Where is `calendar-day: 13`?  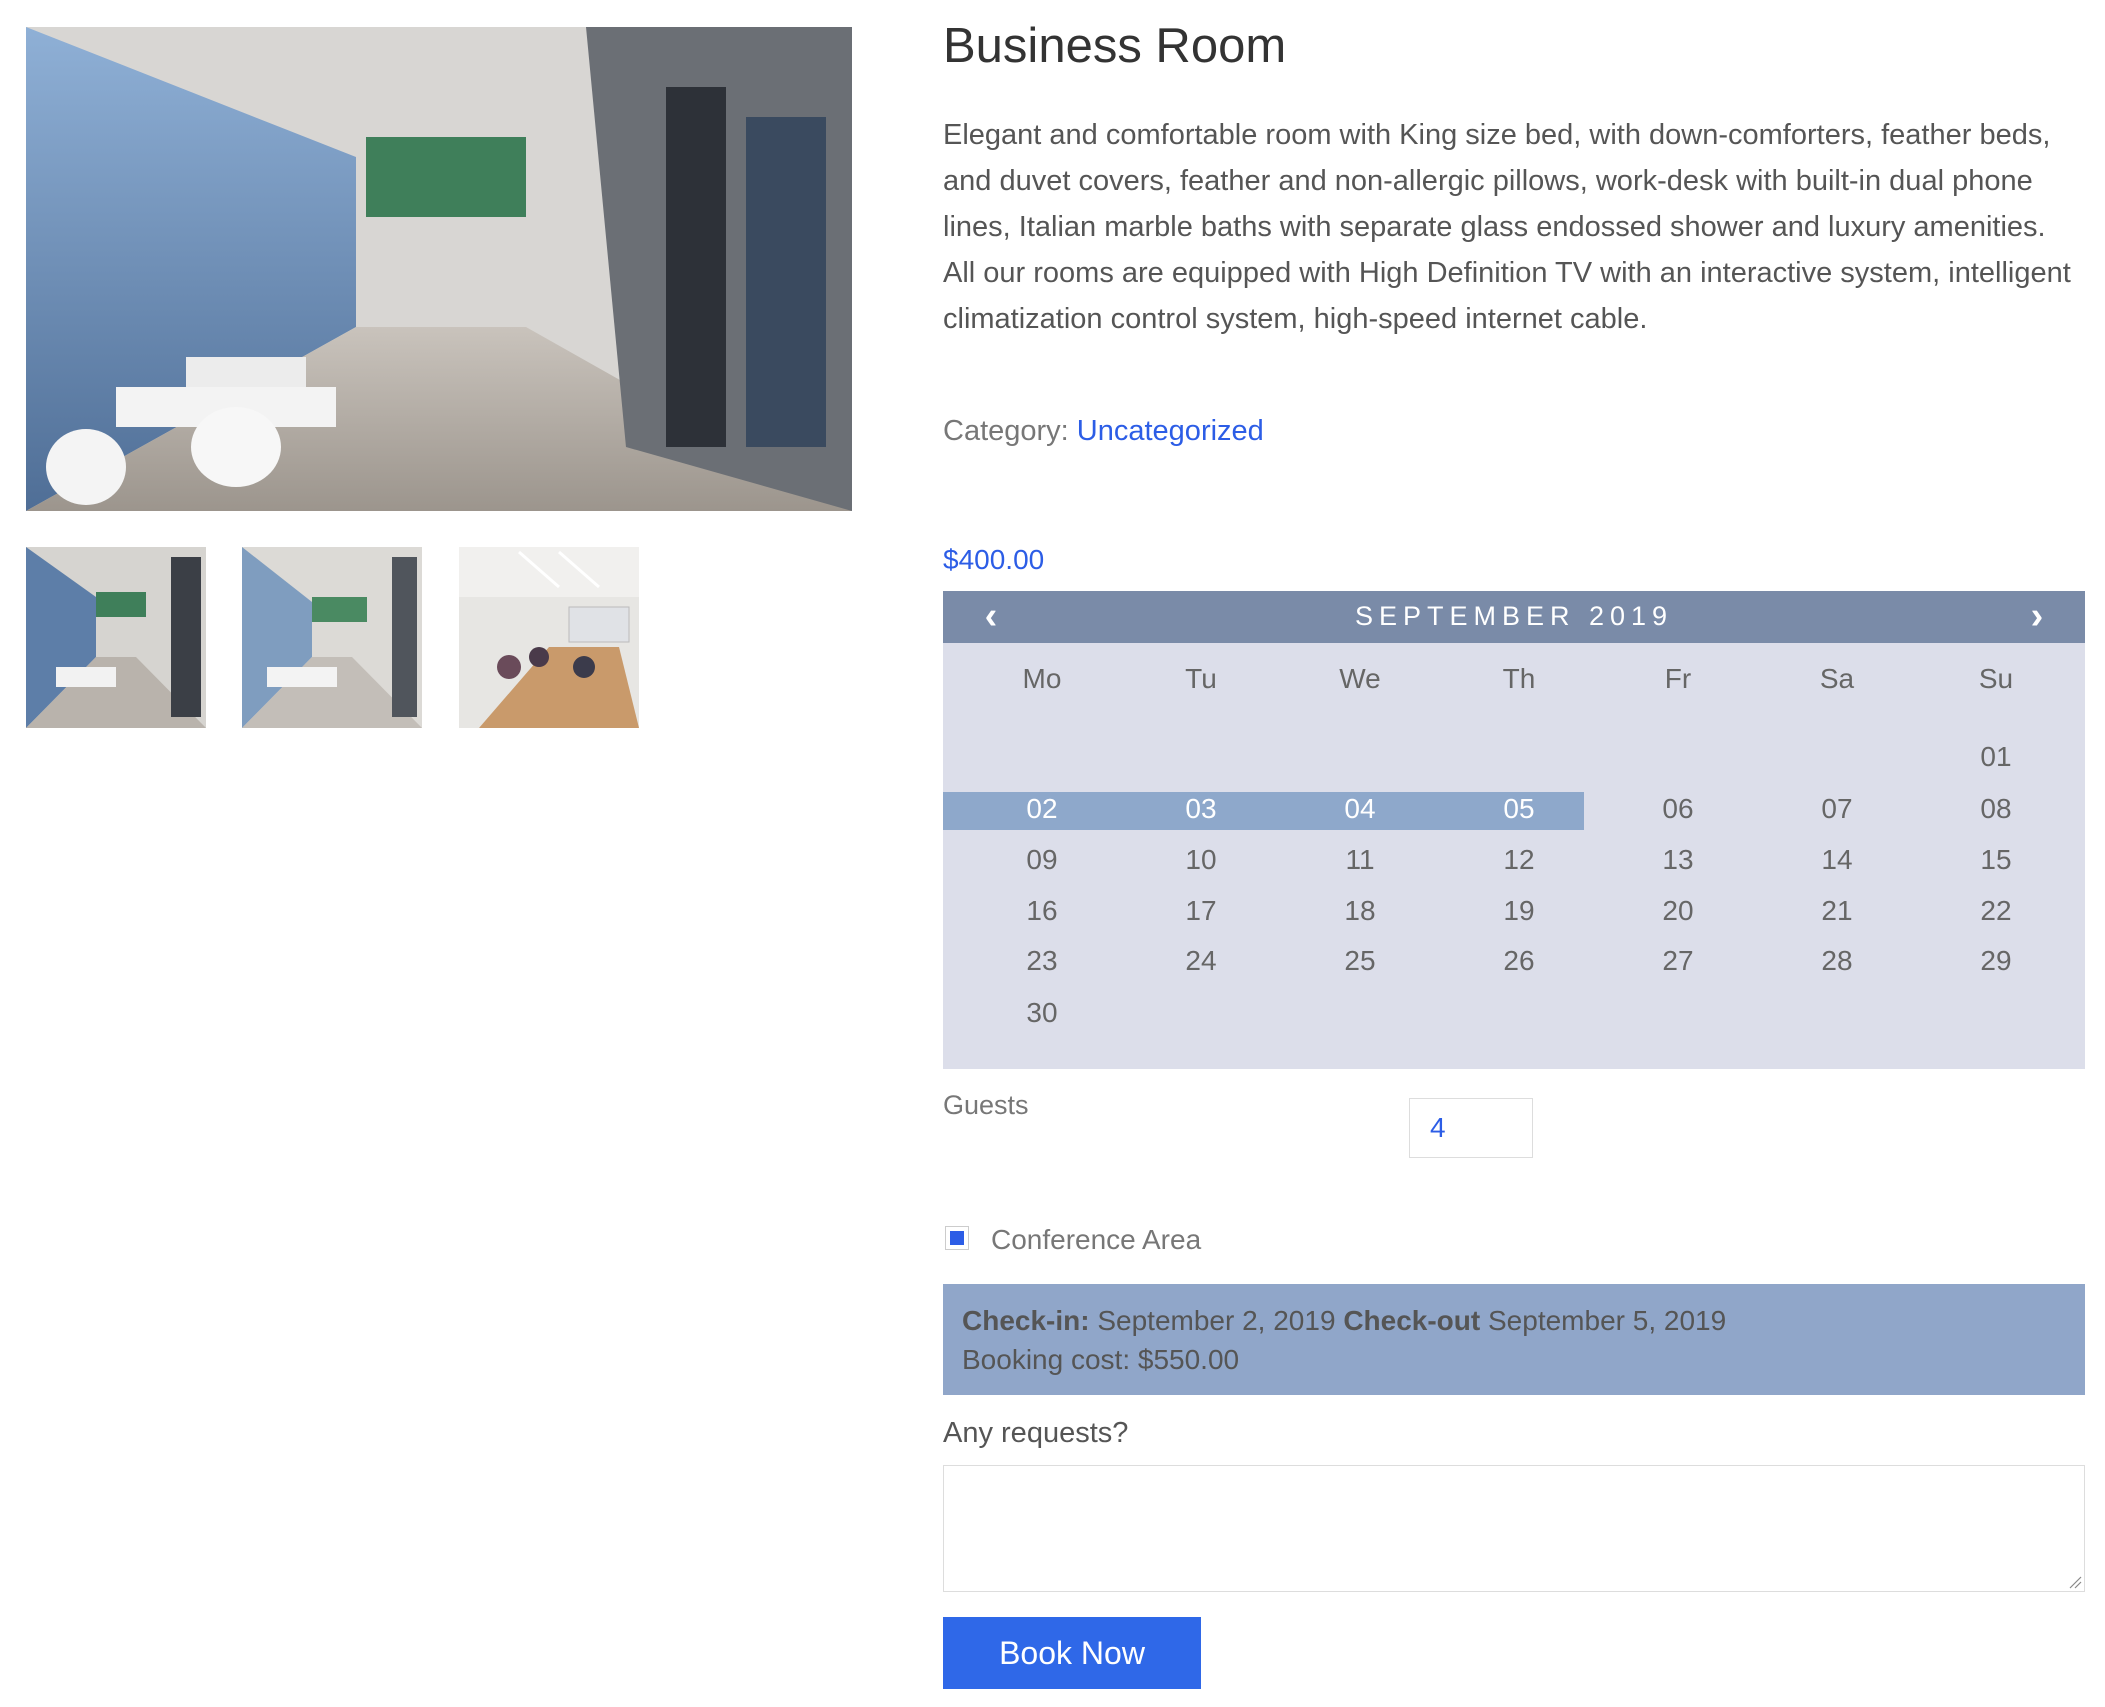
calendar-day: 13 is located at coordinates (1678, 860).